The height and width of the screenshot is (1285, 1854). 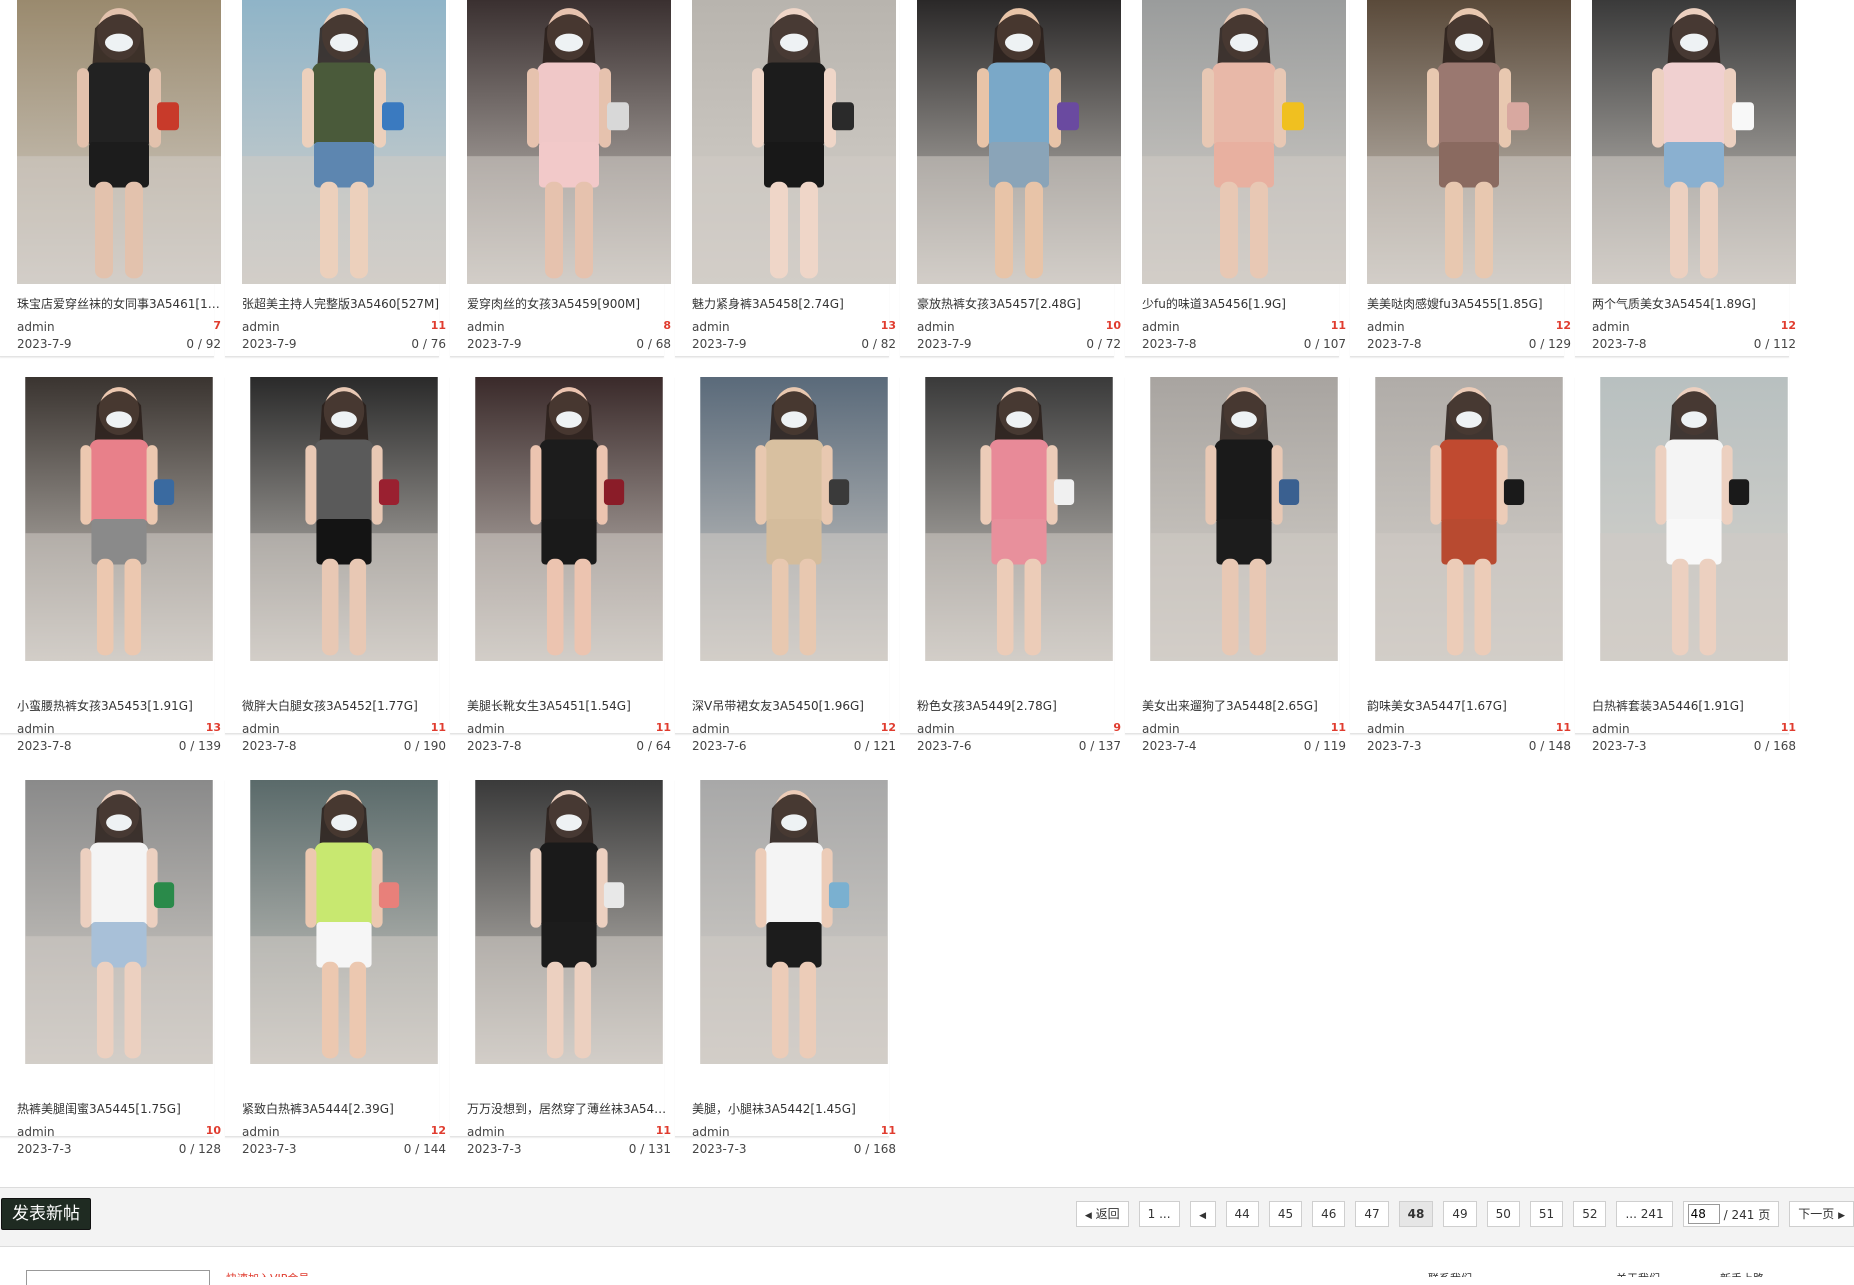 What do you see at coordinates (344, 304) in the screenshot?
I see `thread-title-link: 张超美主持人完整版3A5460[527M]` at bounding box center [344, 304].